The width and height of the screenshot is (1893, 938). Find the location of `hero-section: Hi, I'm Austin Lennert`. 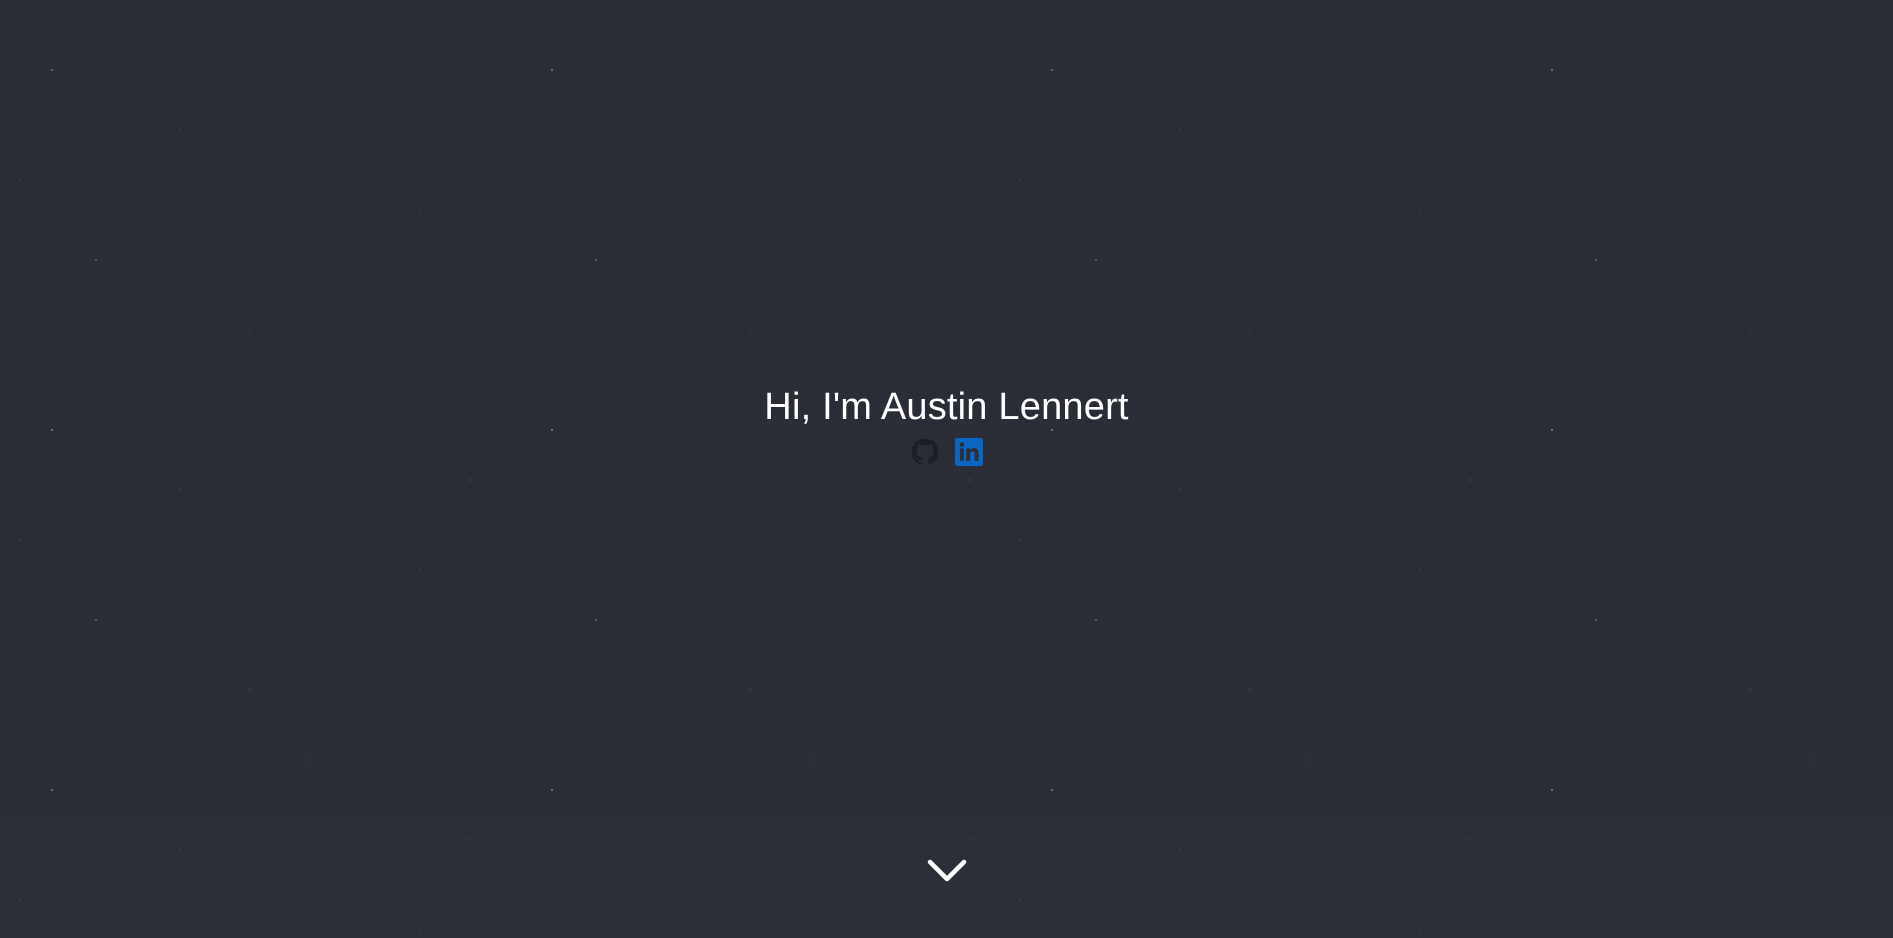

hero-section: Hi, I'm Austin Lennert is located at coordinates (946, 423).